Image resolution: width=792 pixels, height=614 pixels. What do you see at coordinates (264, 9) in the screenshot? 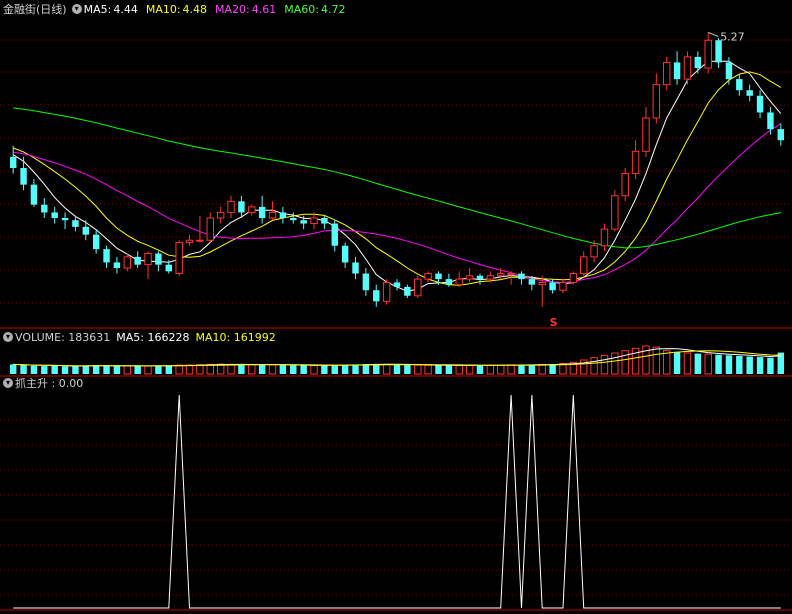
I see `ma20-value: 4.61` at bounding box center [264, 9].